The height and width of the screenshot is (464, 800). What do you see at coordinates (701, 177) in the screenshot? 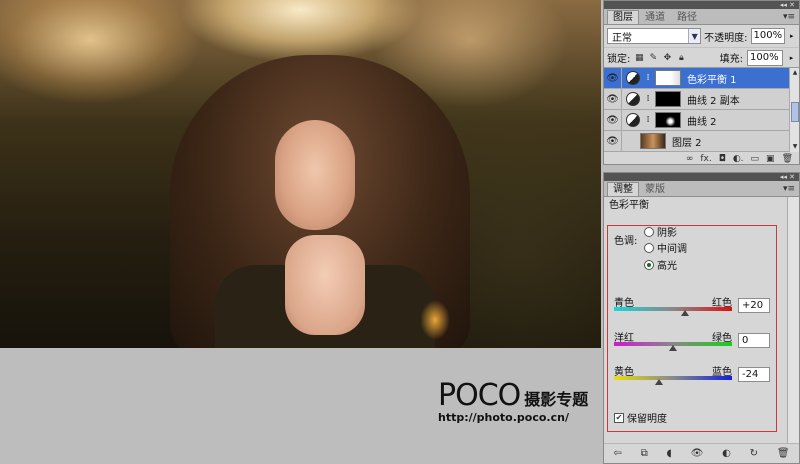
I see `adjust-panel-titlebar: ◂◂ ✕` at bounding box center [701, 177].